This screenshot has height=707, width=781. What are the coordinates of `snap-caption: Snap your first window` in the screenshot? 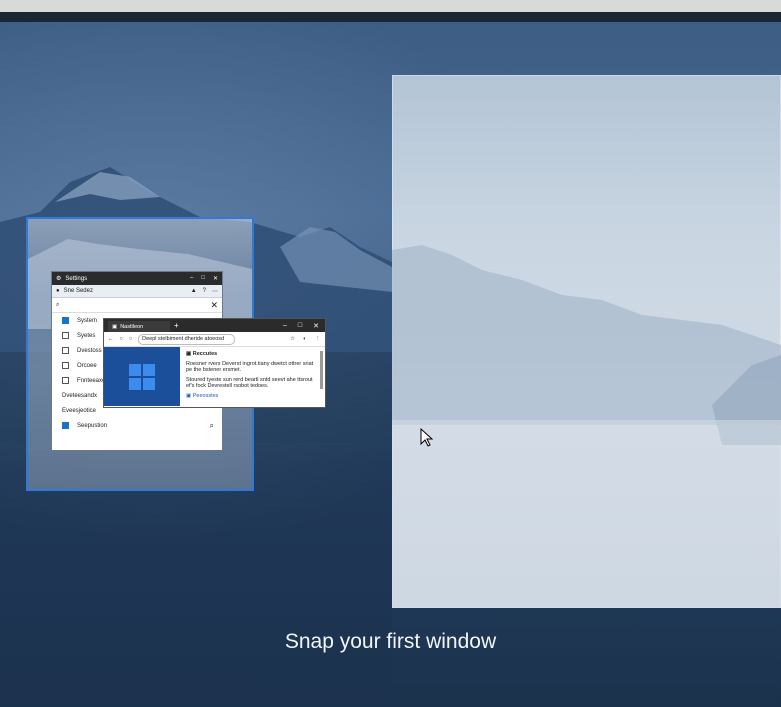 It's located at (390, 641).